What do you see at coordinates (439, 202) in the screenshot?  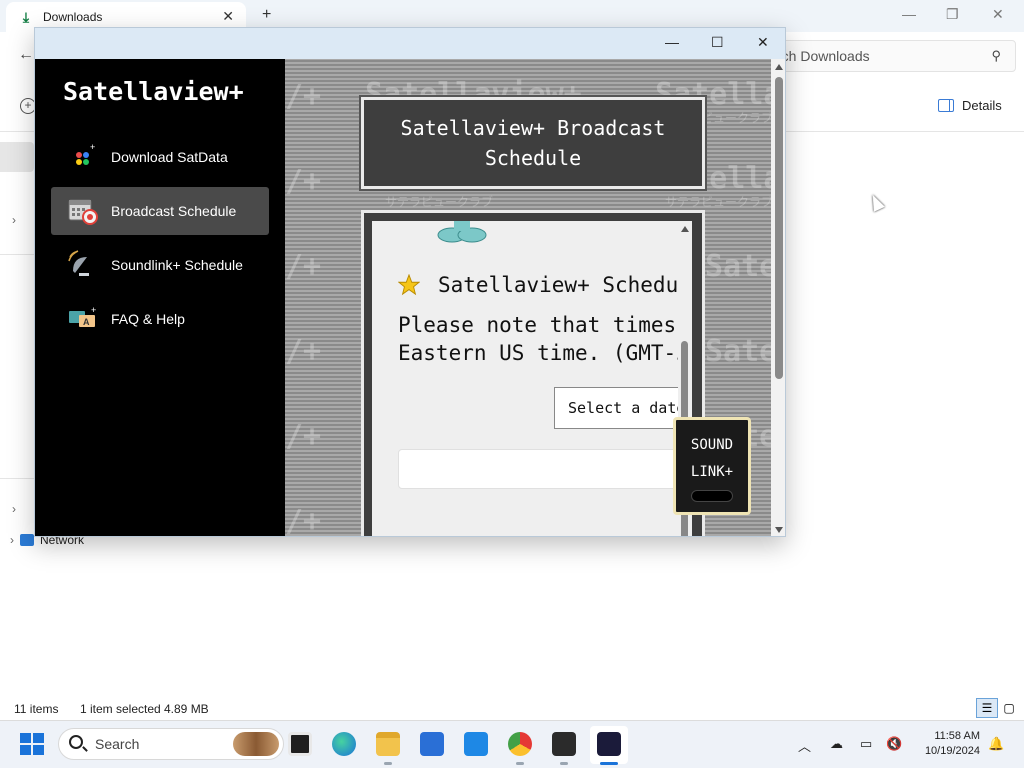 I see `watermark-subtitle: サテラビュークラブ` at bounding box center [439, 202].